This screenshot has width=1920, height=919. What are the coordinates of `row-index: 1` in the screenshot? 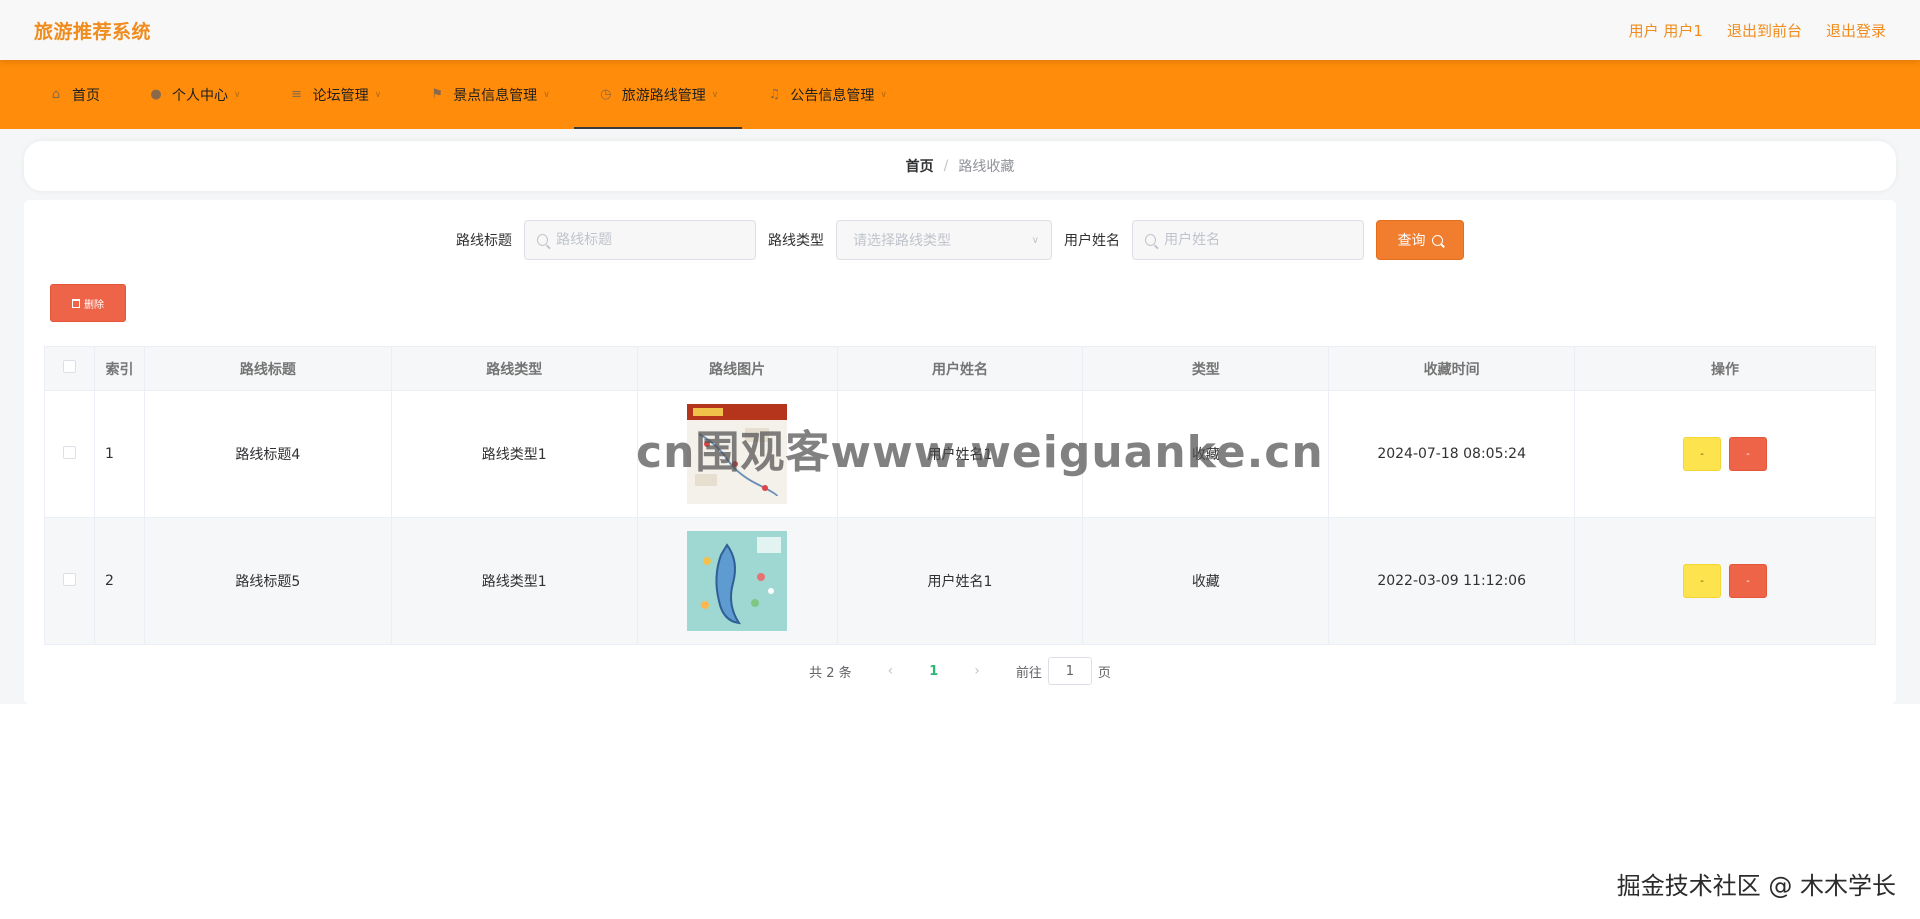 It's located at (119, 454).